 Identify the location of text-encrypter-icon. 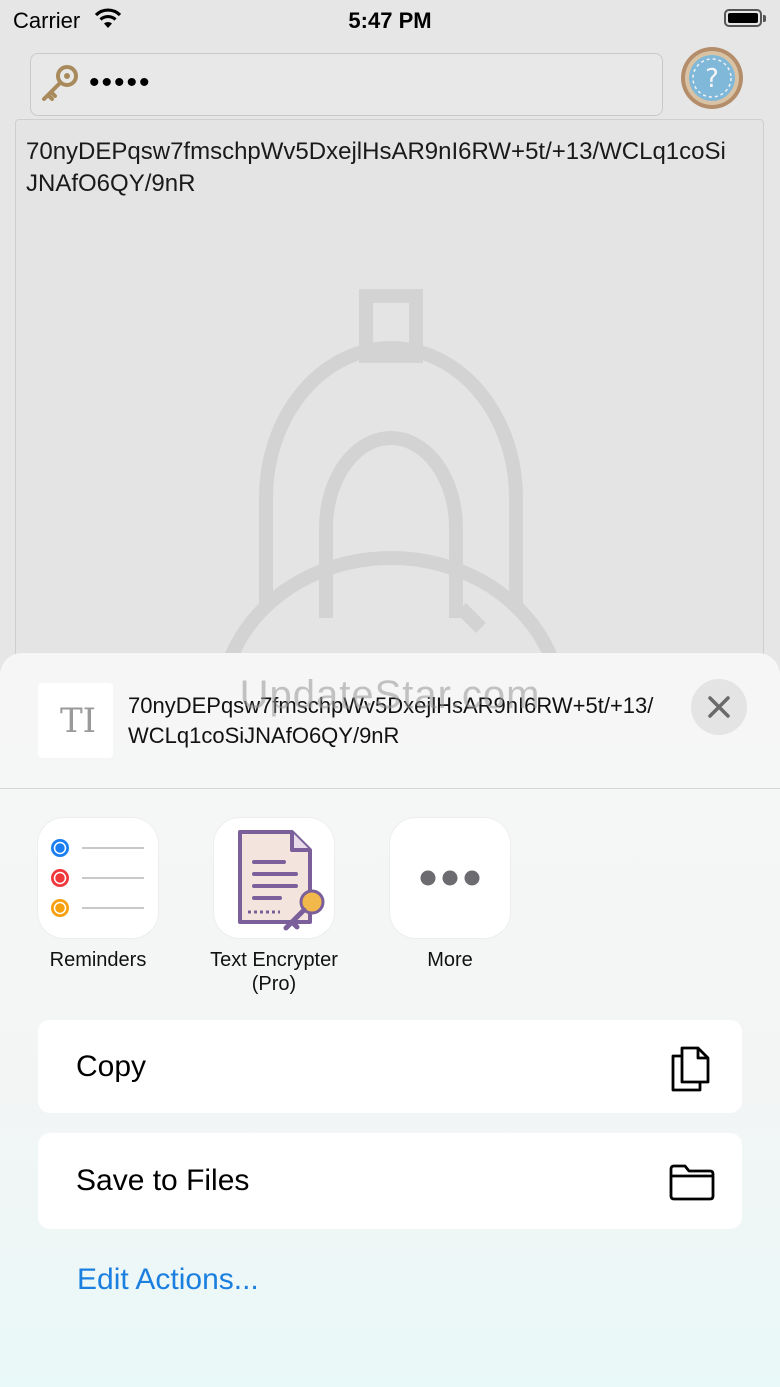
(274, 878).